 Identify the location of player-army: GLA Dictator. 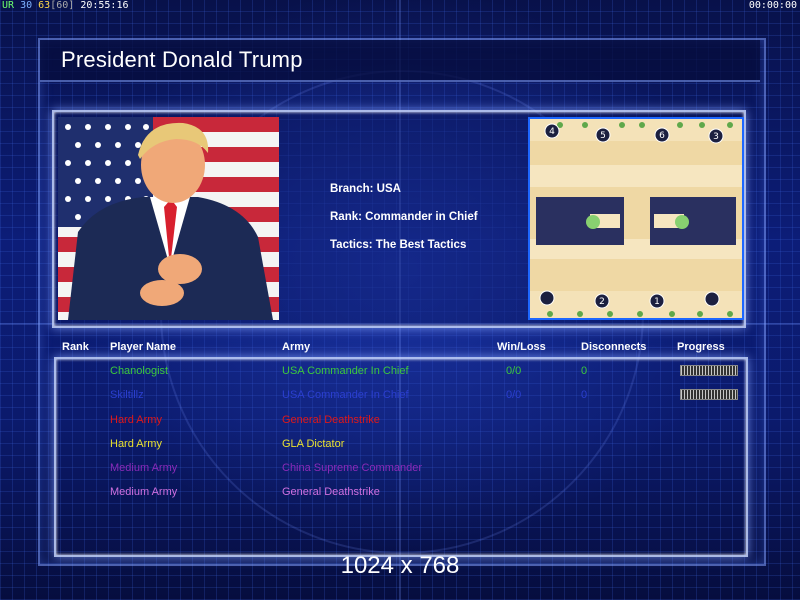
(313, 444).